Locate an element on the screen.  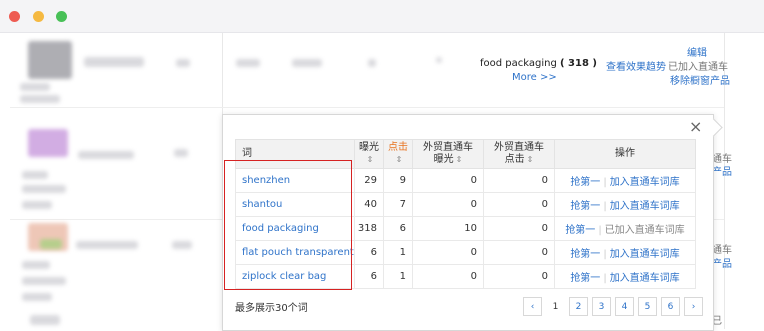
page-2: 2 is located at coordinates (578, 306).